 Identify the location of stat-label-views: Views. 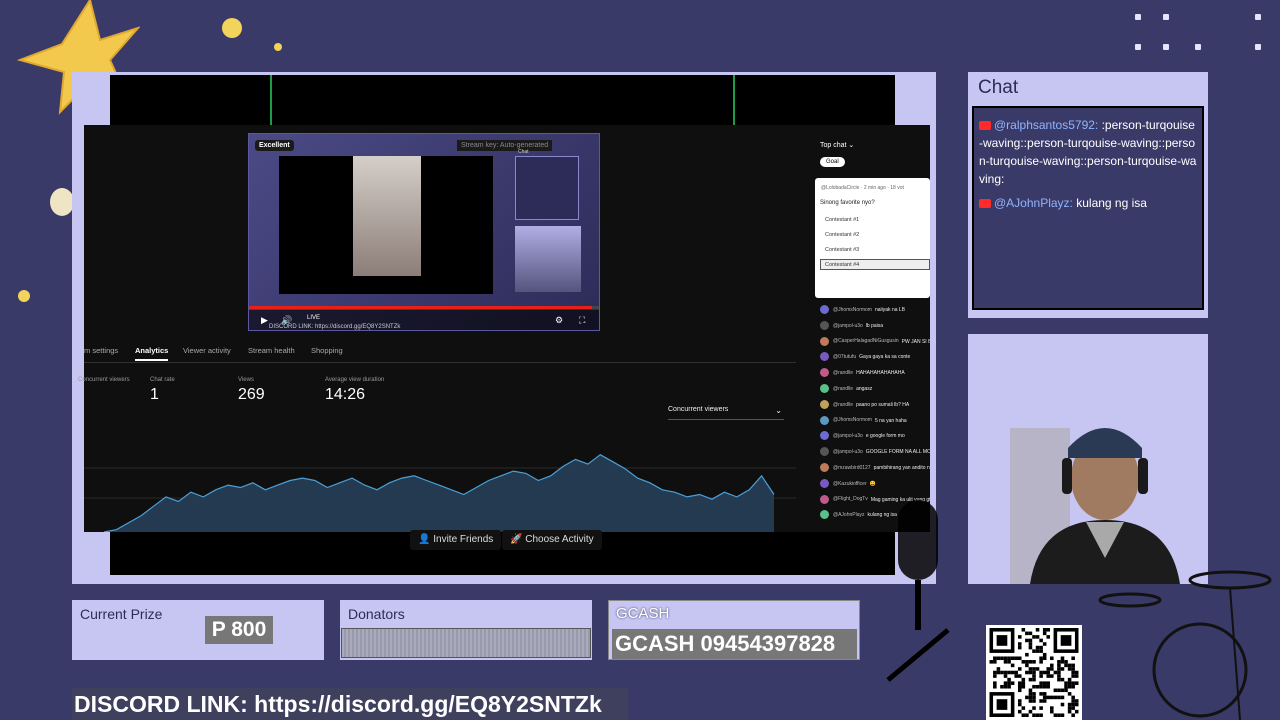
(246, 380).